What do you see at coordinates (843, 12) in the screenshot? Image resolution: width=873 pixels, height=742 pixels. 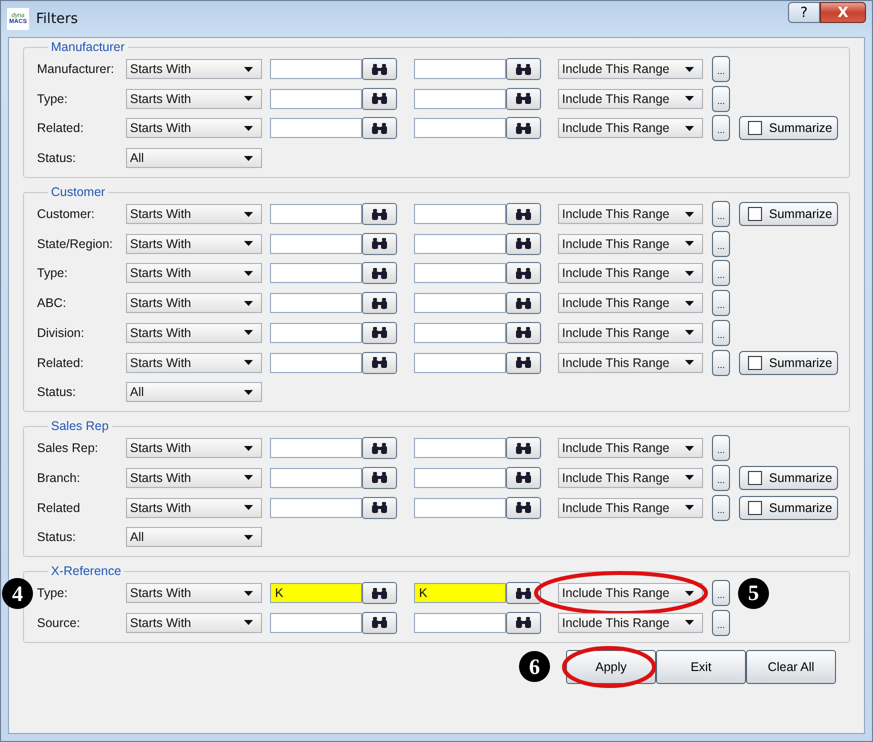 I see `close-button: X` at bounding box center [843, 12].